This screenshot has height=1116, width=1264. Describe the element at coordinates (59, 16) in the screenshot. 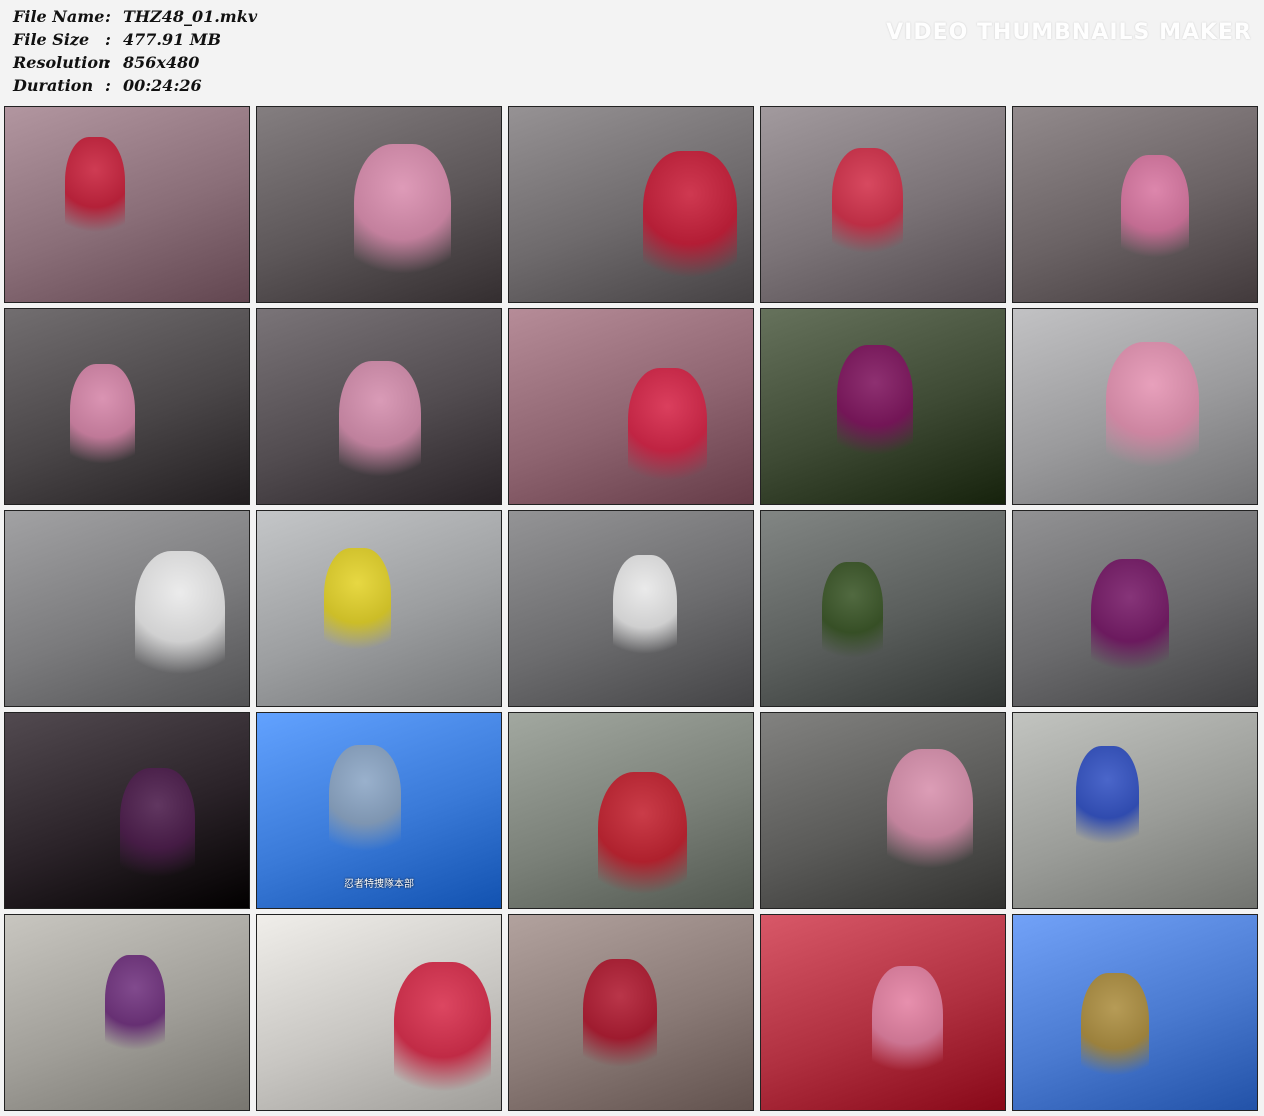

I see `file-name-label: File Name` at that location.